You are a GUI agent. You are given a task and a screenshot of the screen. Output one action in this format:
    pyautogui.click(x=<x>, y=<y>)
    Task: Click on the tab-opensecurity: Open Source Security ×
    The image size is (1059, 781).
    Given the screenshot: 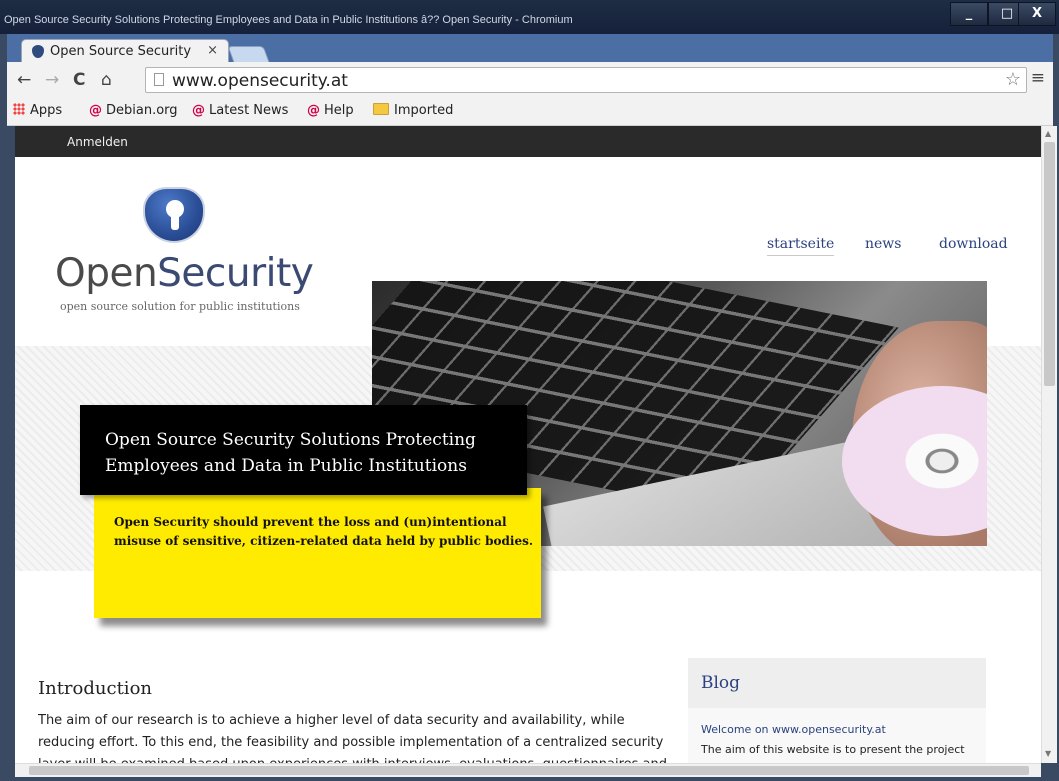 What is the action you would take?
    pyautogui.click(x=125, y=51)
    